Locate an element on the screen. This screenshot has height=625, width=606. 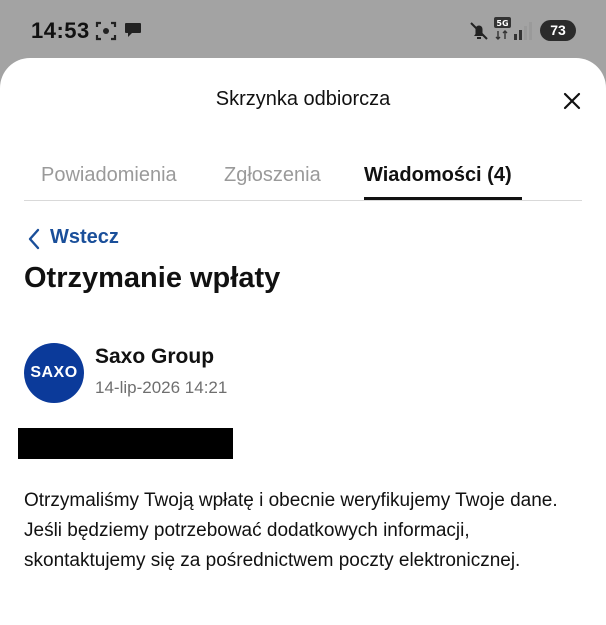
status-bar: 14:53 5G 73 is located at coordinates (303, 31).